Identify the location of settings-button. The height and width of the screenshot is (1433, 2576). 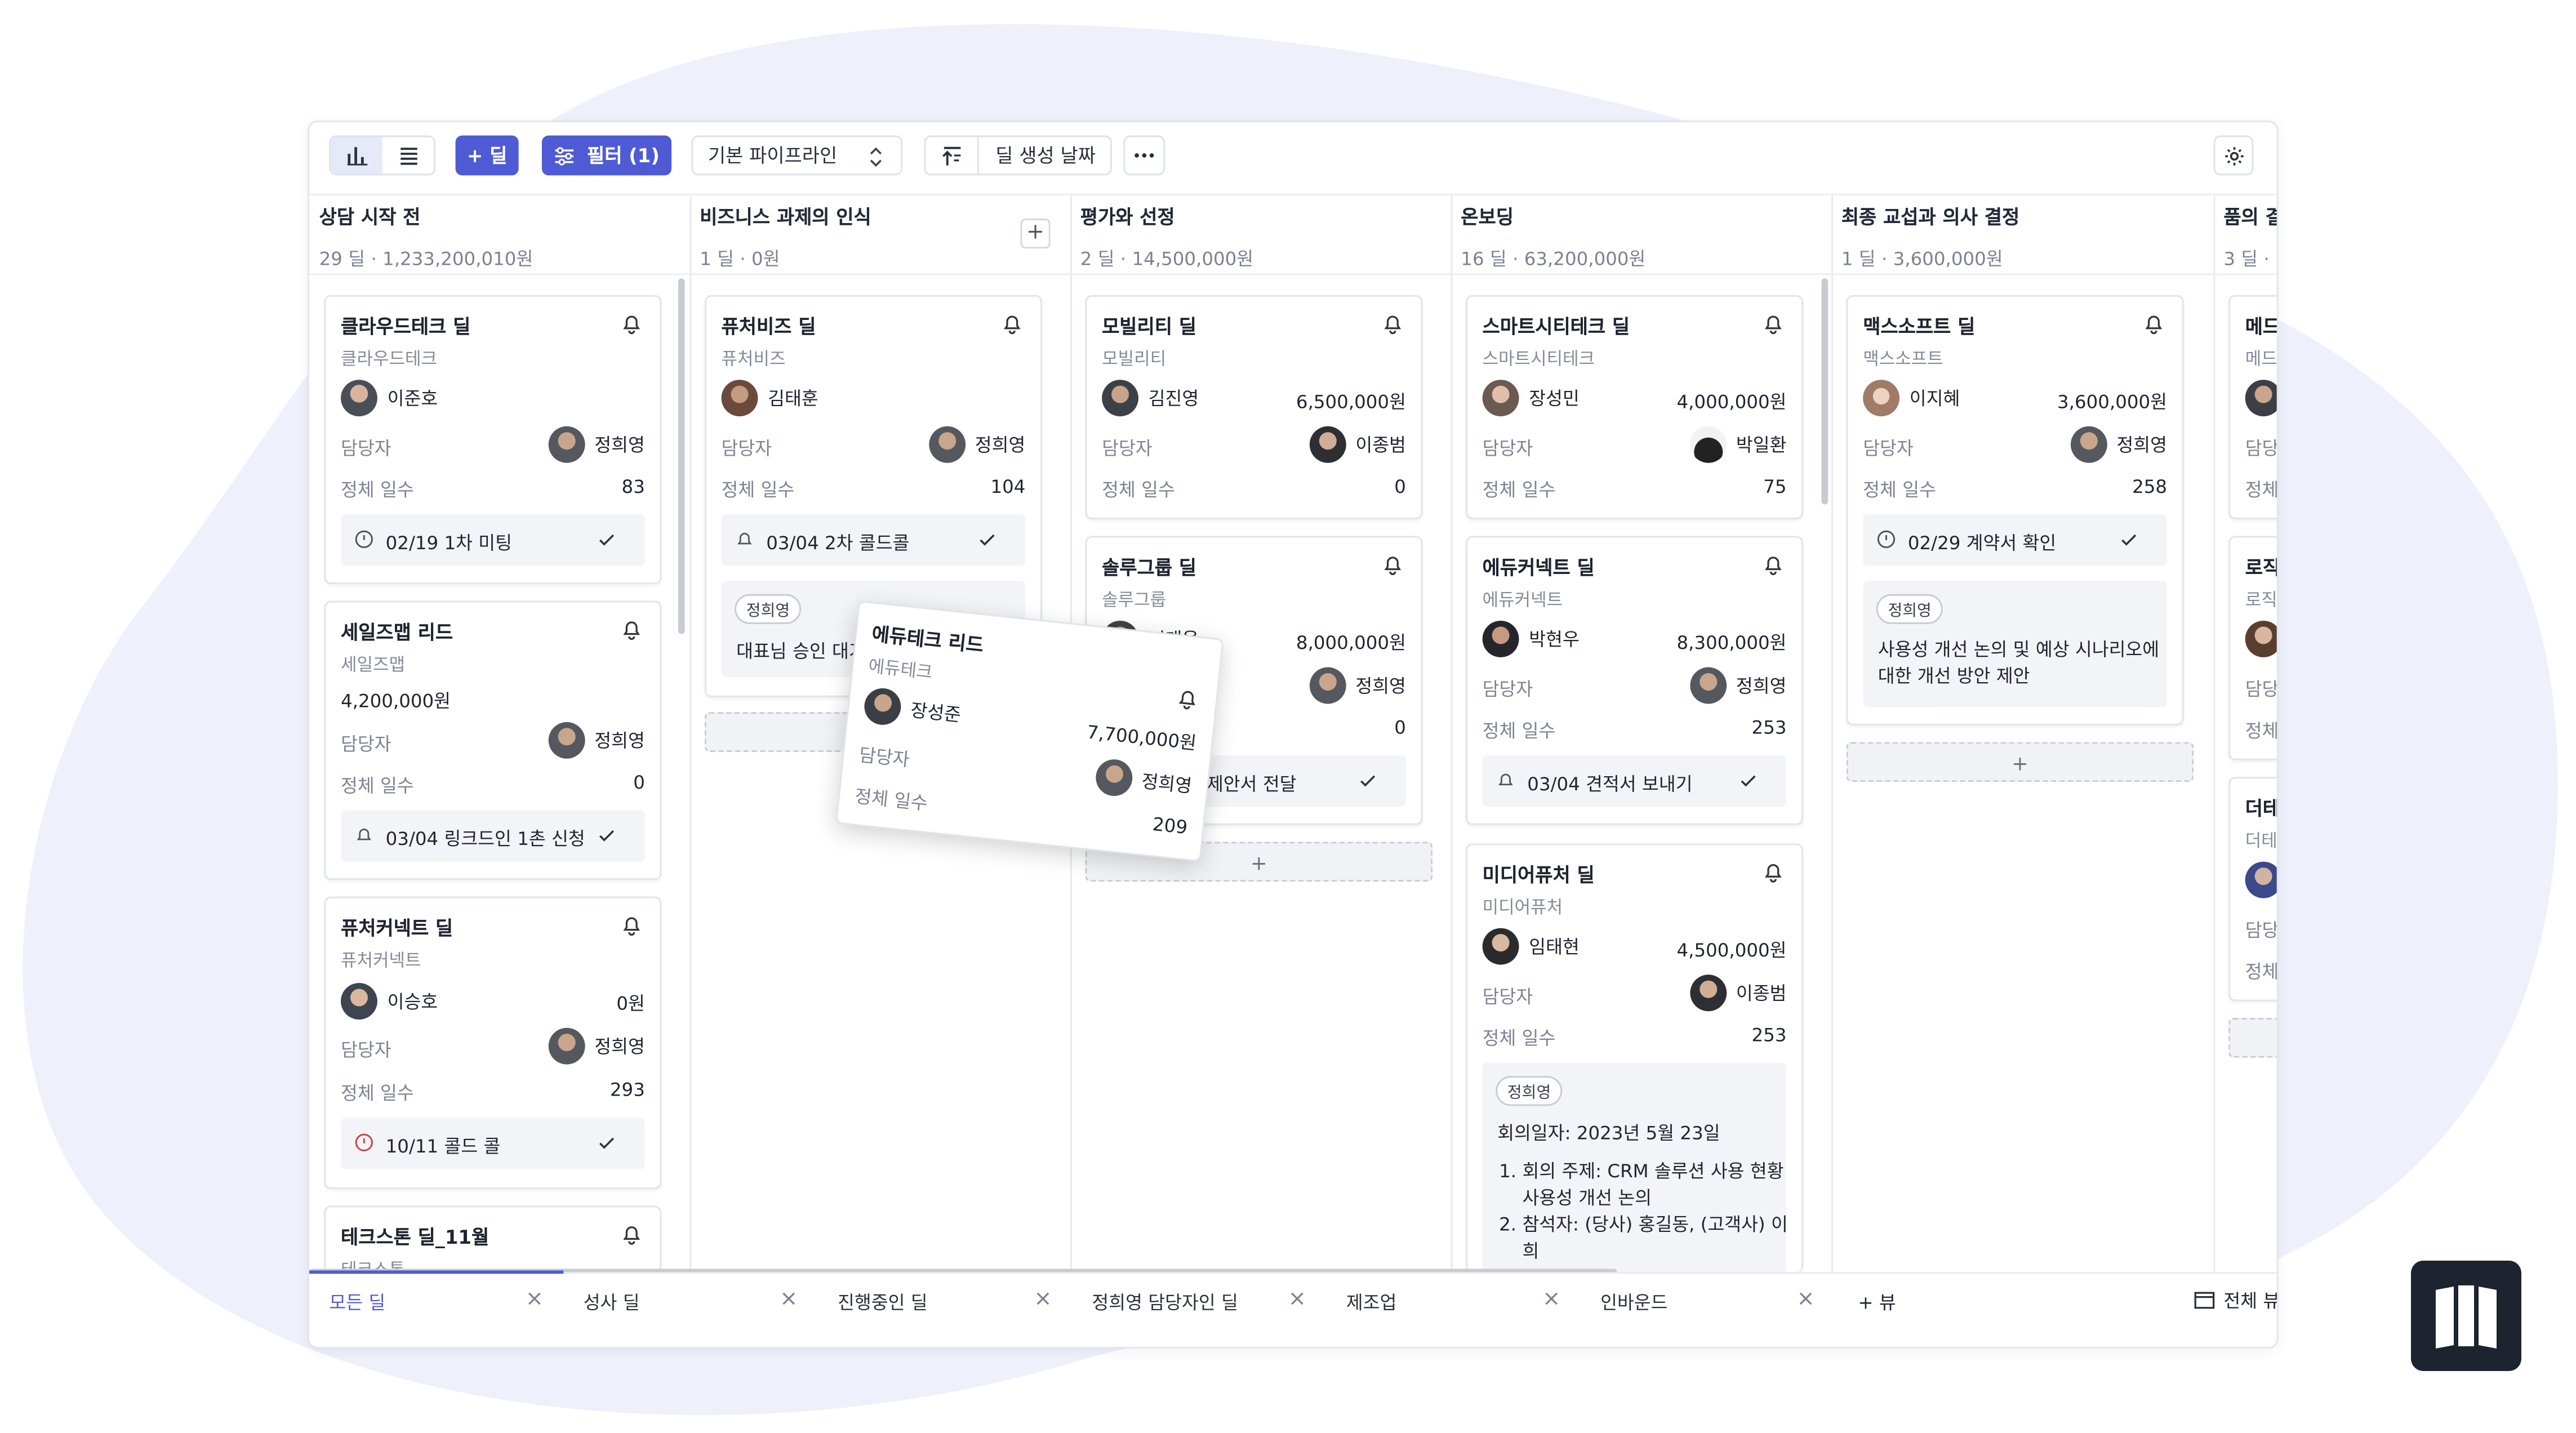
(2233, 155).